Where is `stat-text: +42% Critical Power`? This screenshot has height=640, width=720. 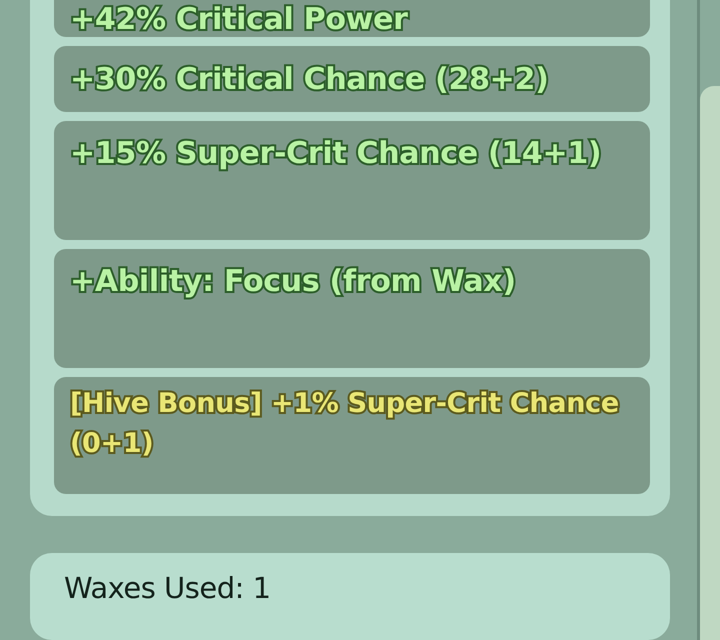 stat-text: +42% Critical Power is located at coordinates (239, 20).